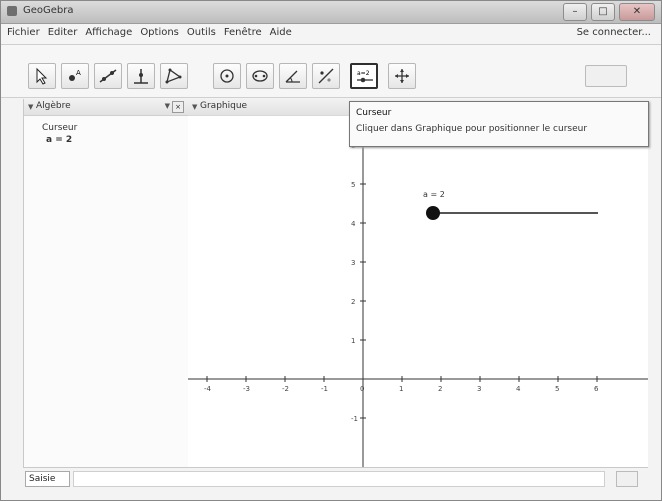  Describe the element at coordinates (362, 389) in the screenshot. I see `x-tick-label: 0` at that location.